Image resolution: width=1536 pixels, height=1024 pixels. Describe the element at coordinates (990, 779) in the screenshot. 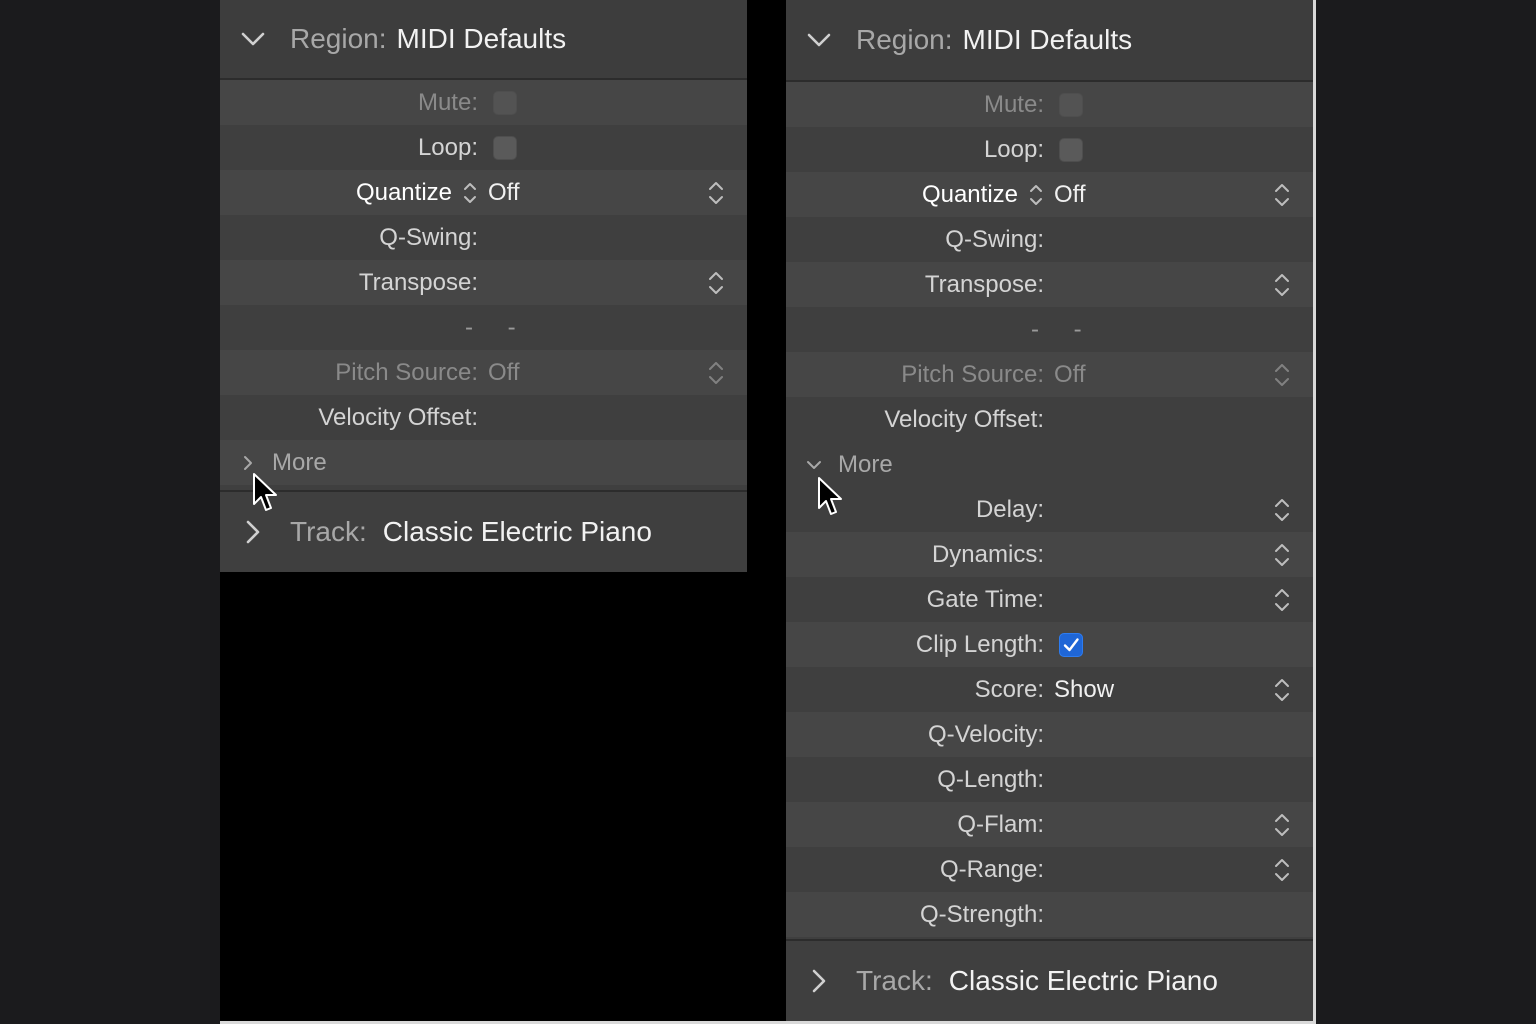

I see `q-length-label: Q-Length:` at that location.